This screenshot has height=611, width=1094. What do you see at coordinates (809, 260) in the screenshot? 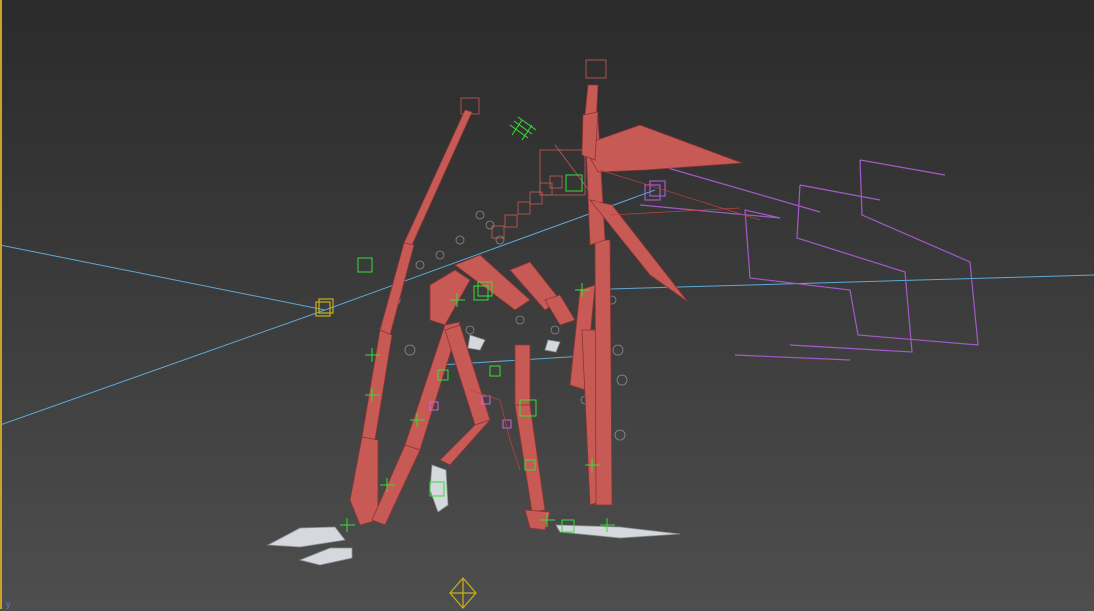
I see `spline-gizmos` at bounding box center [809, 260].